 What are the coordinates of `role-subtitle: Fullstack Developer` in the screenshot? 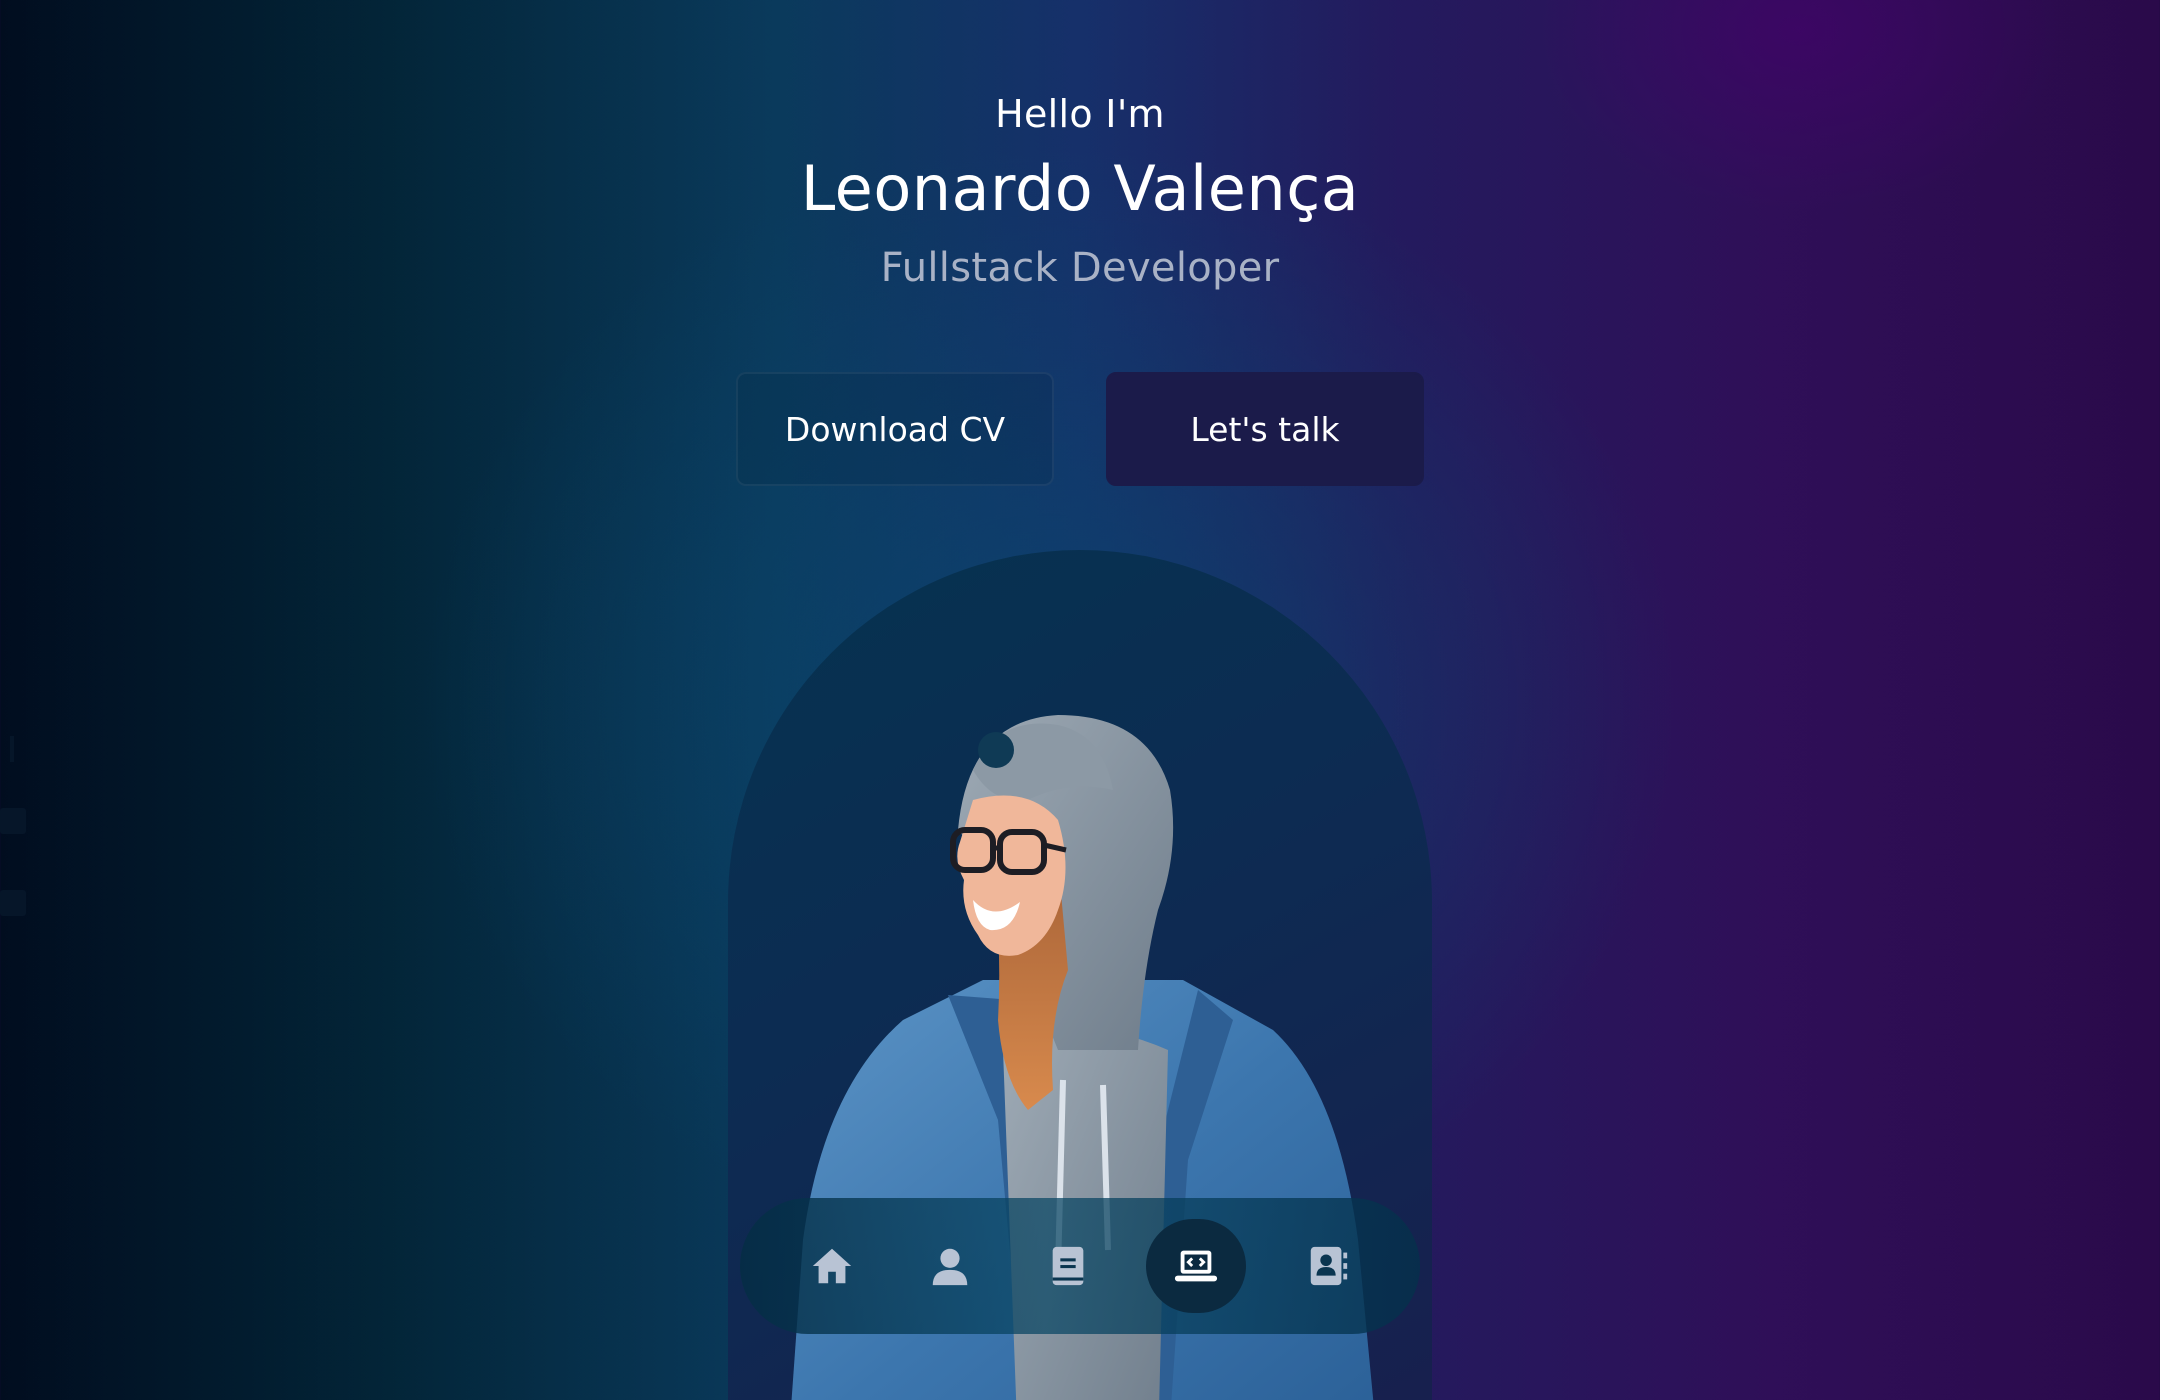 It's located at (1080, 268).